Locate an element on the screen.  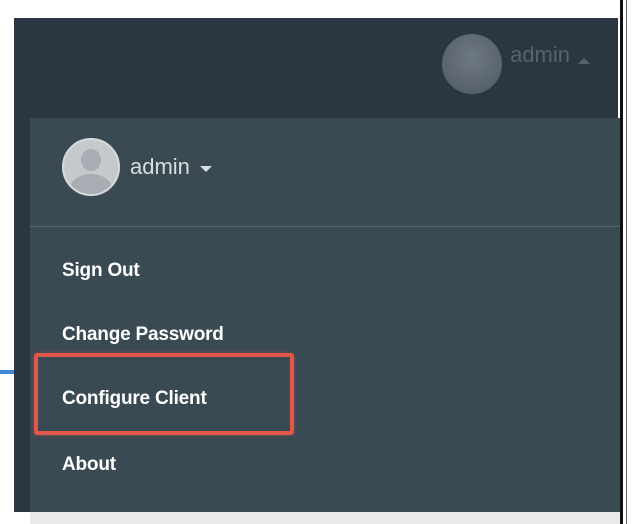
menu-left-gutter is located at coordinates (22, 315).